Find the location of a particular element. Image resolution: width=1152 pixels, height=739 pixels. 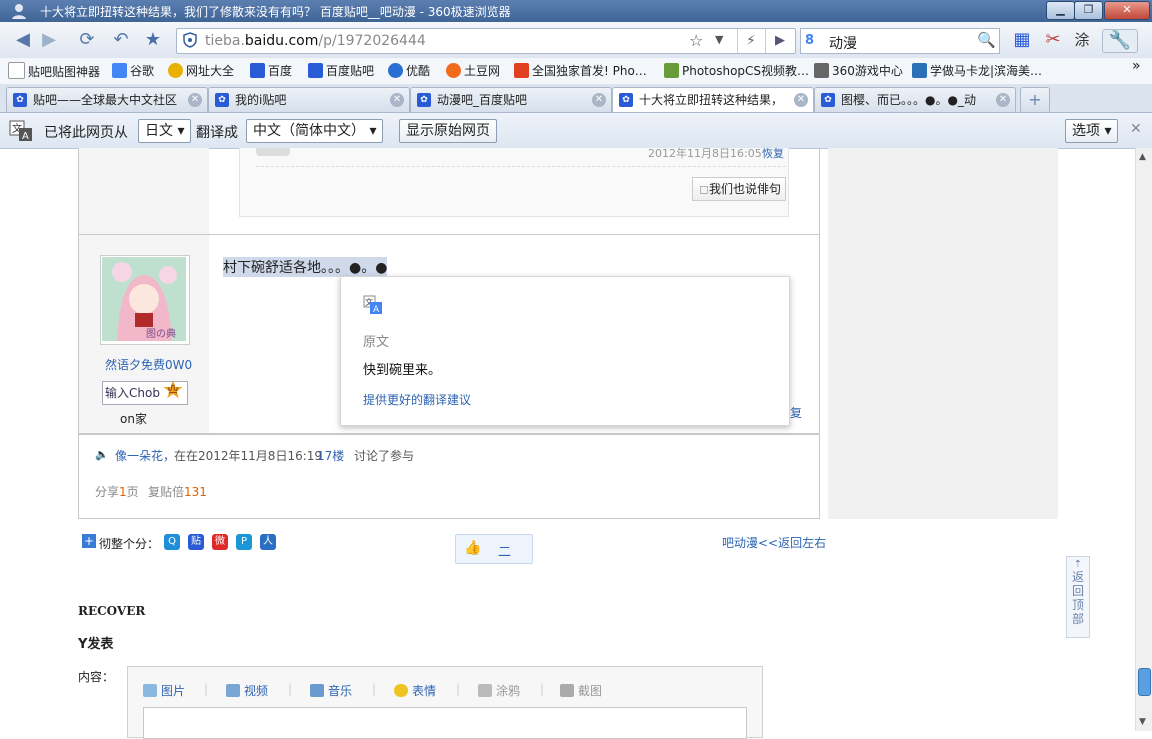

favorite-star-icon: ★ is located at coordinates (153, 40).